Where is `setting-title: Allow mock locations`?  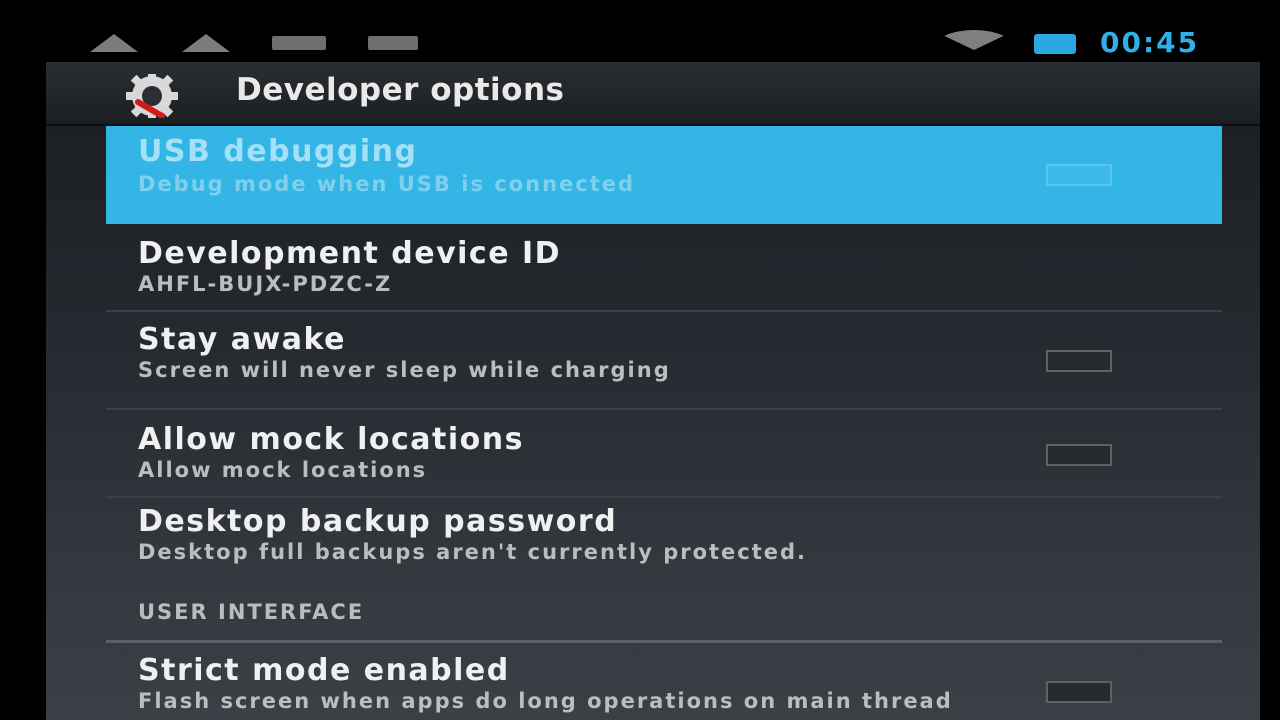 setting-title: Allow mock locations is located at coordinates (331, 439).